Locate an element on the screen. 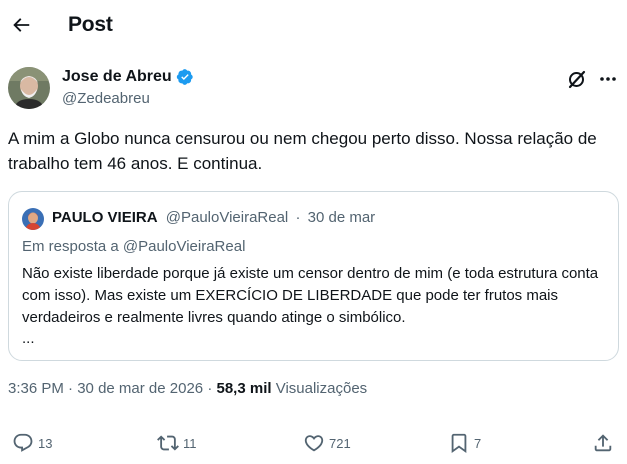  quote-avatar is located at coordinates (33, 219).